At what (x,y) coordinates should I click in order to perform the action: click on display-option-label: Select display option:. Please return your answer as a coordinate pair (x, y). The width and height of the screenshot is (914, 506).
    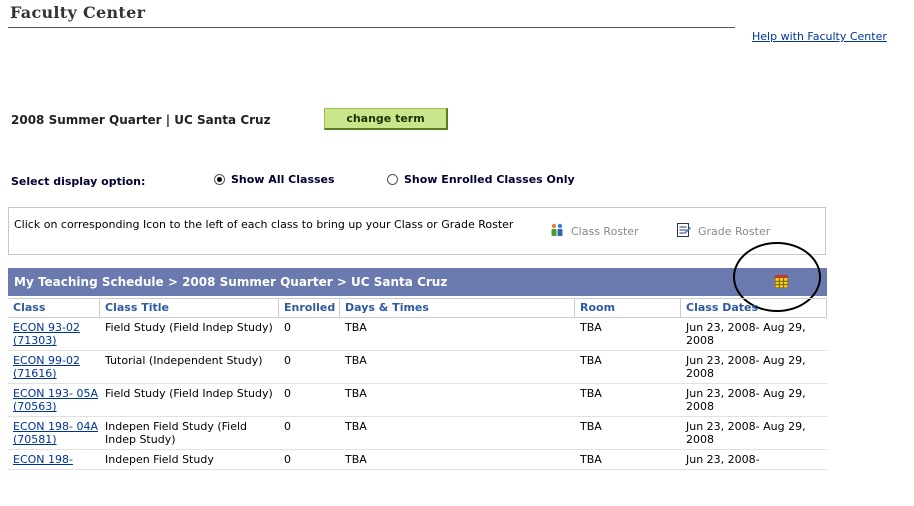
    Looking at the image, I should click on (78, 181).